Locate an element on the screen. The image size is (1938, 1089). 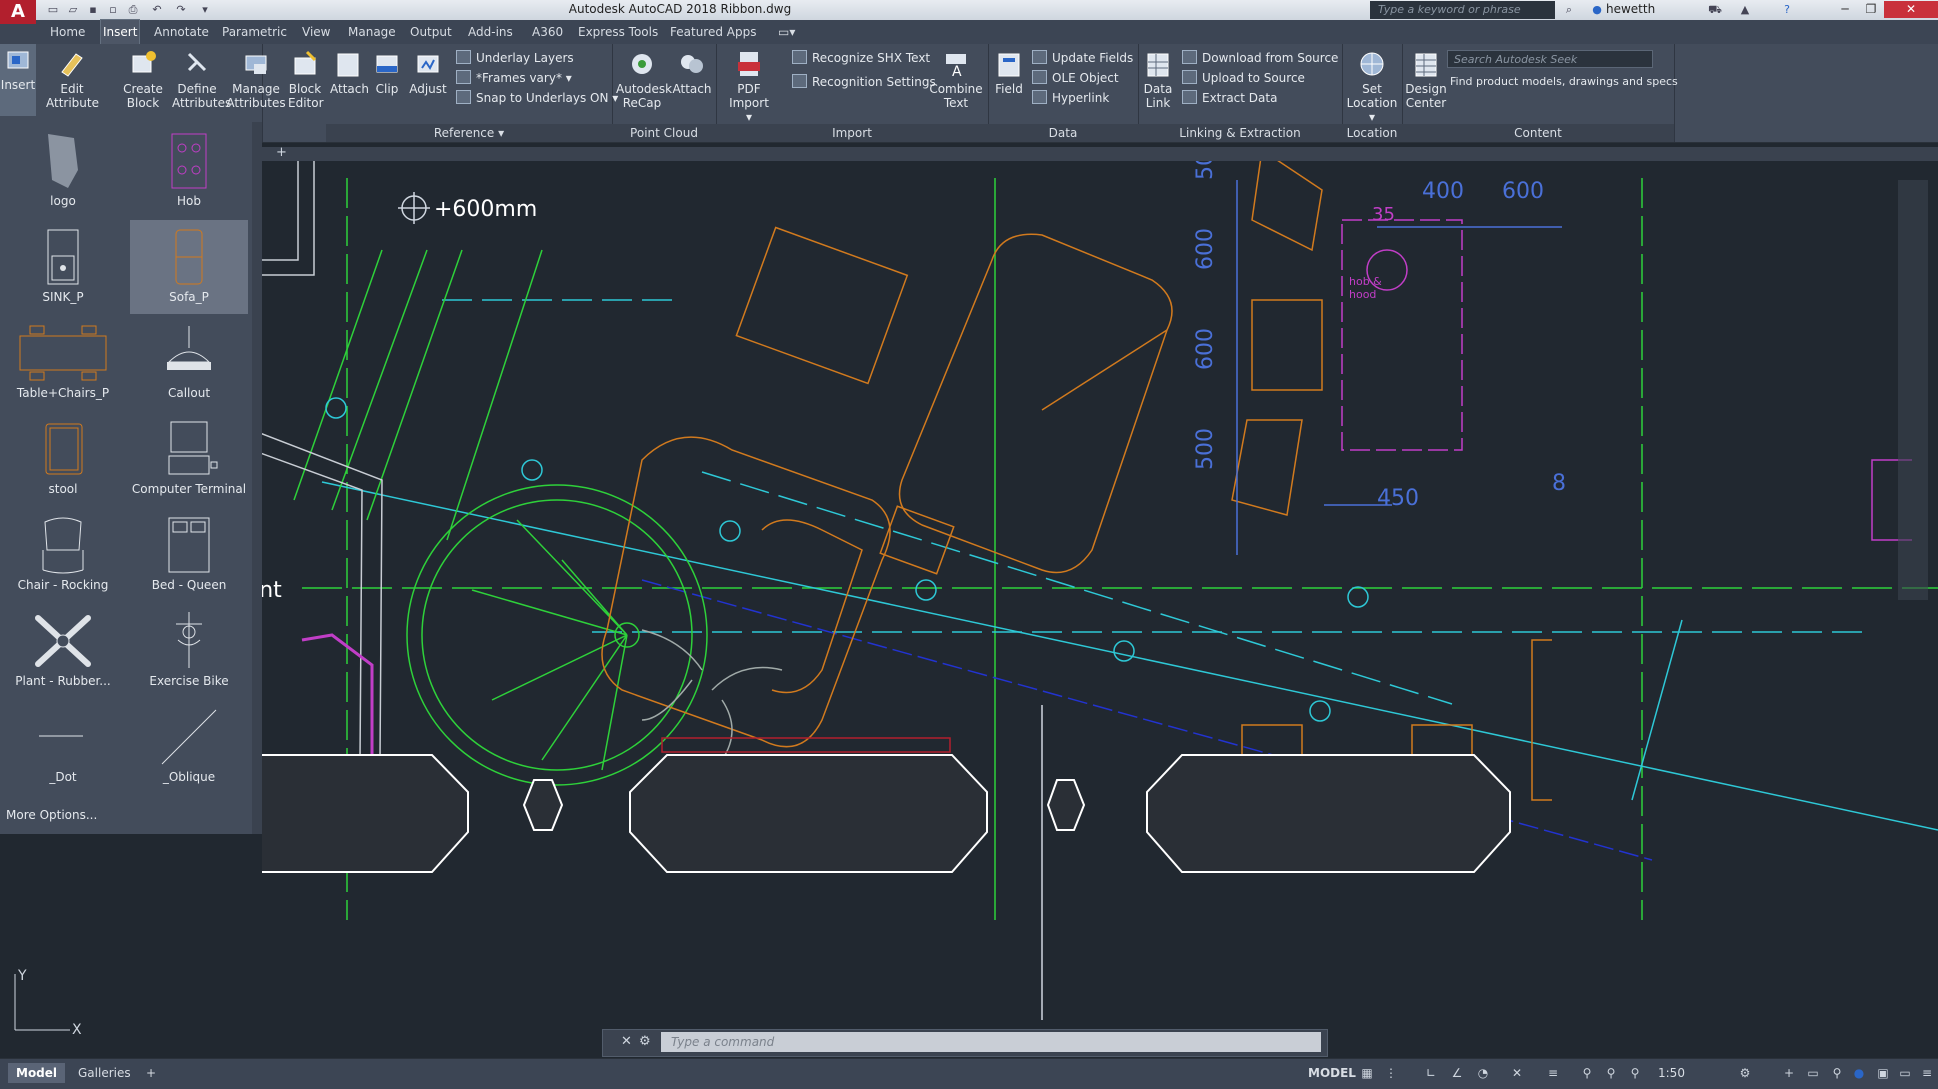
tool-computer-terminal: Computer Terminal is located at coordinates (189, 459).